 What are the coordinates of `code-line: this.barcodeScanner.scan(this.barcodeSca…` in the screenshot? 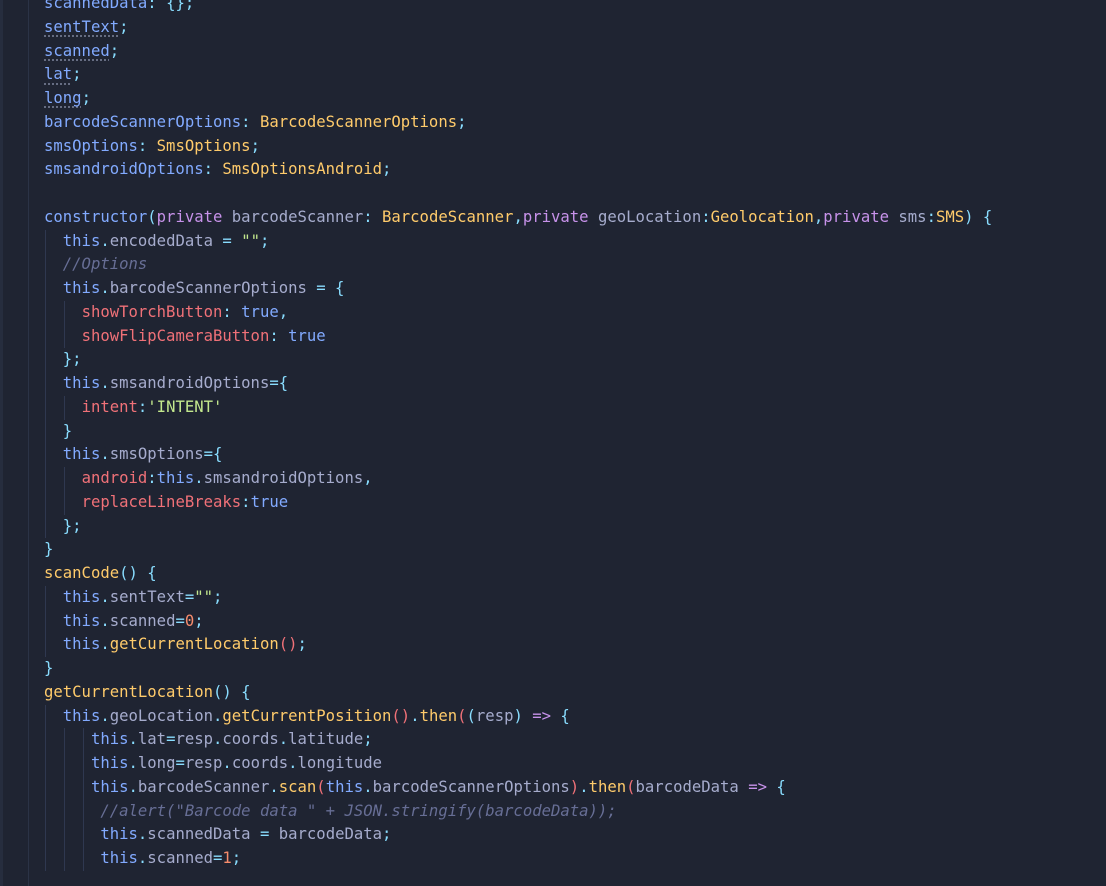 It's located at (518, 787).